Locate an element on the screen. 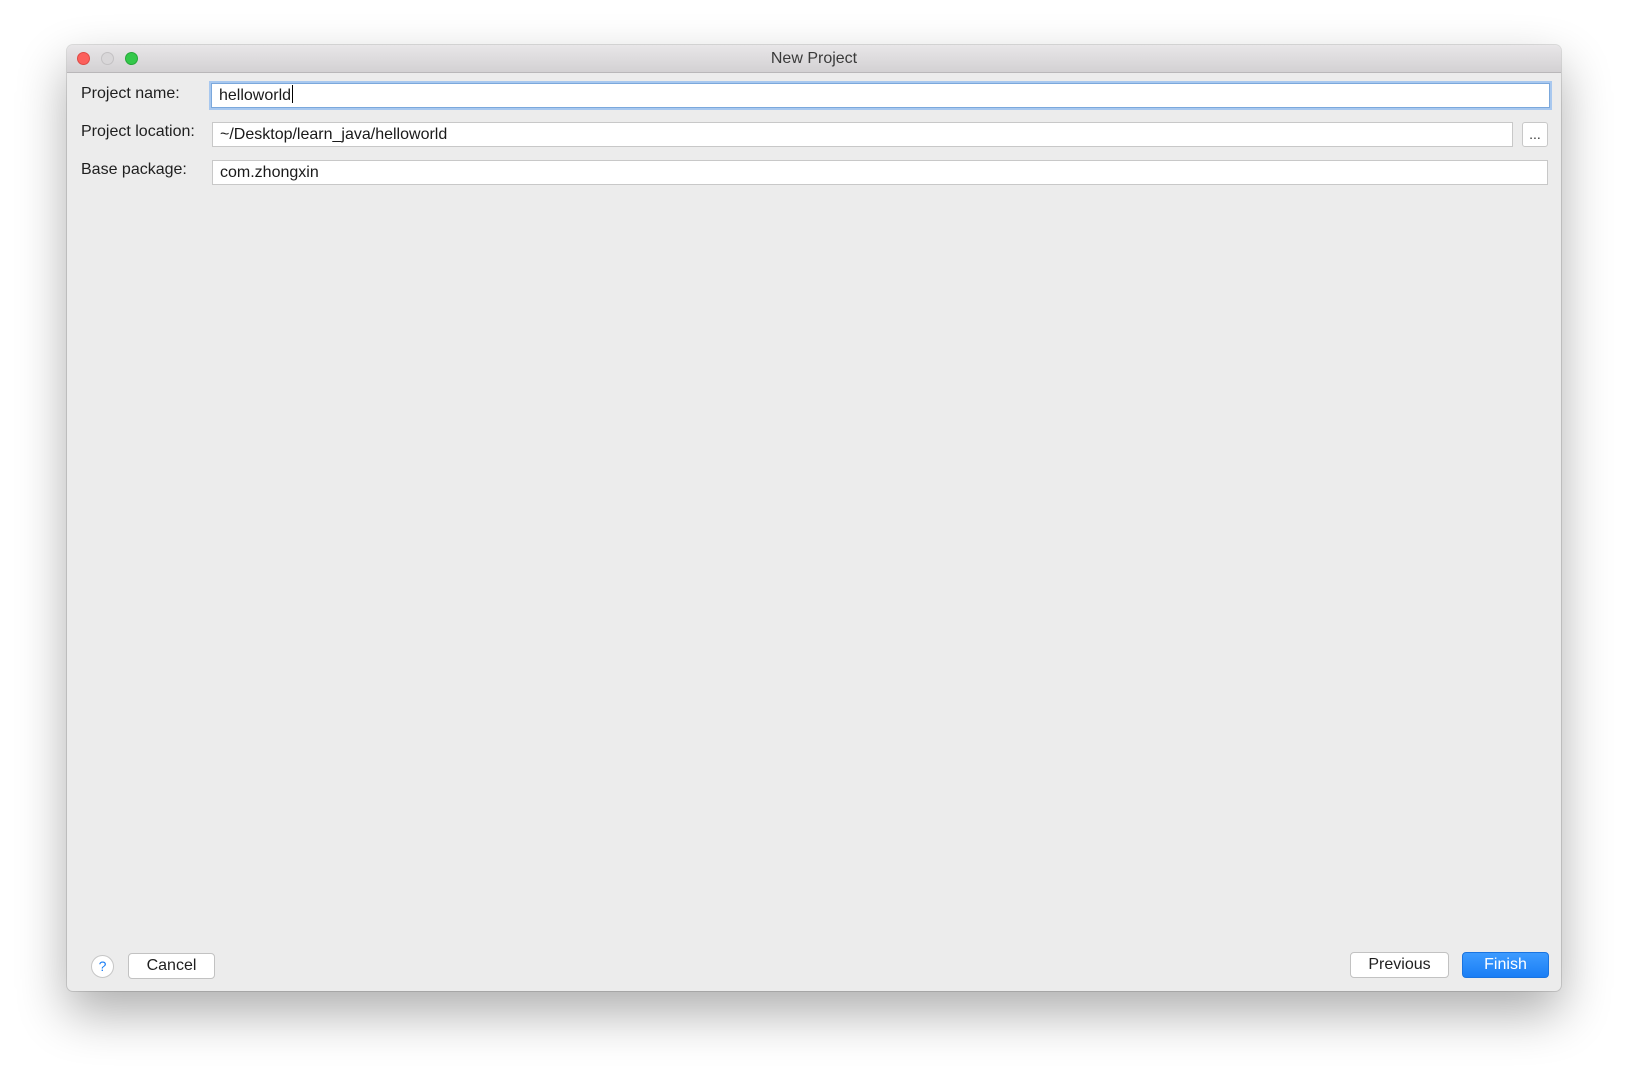 This screenshot has width=1628, height=1080. project-location-input: ~/Desktop/learn_java/helloworld is located at coordinates (862, 134).